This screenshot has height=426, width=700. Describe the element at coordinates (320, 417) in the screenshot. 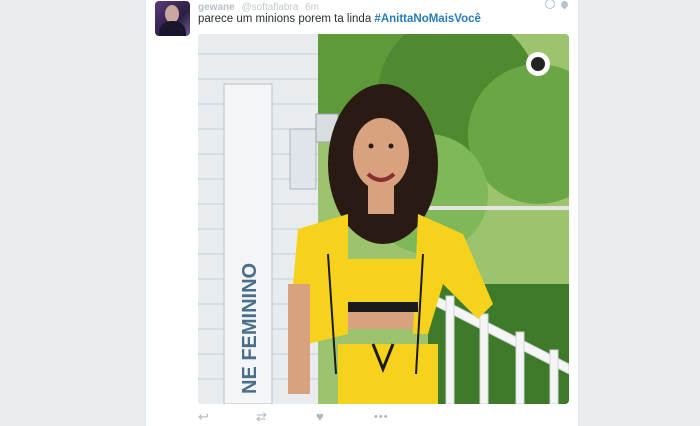

I see `heart-icon: ♥` at that location.